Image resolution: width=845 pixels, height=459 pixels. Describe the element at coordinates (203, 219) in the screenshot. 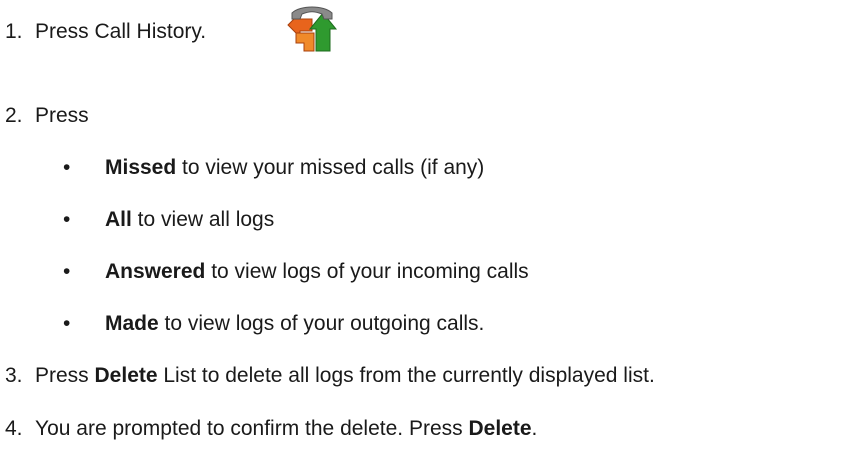

I see `bullet-description: to view all logs` at that location.